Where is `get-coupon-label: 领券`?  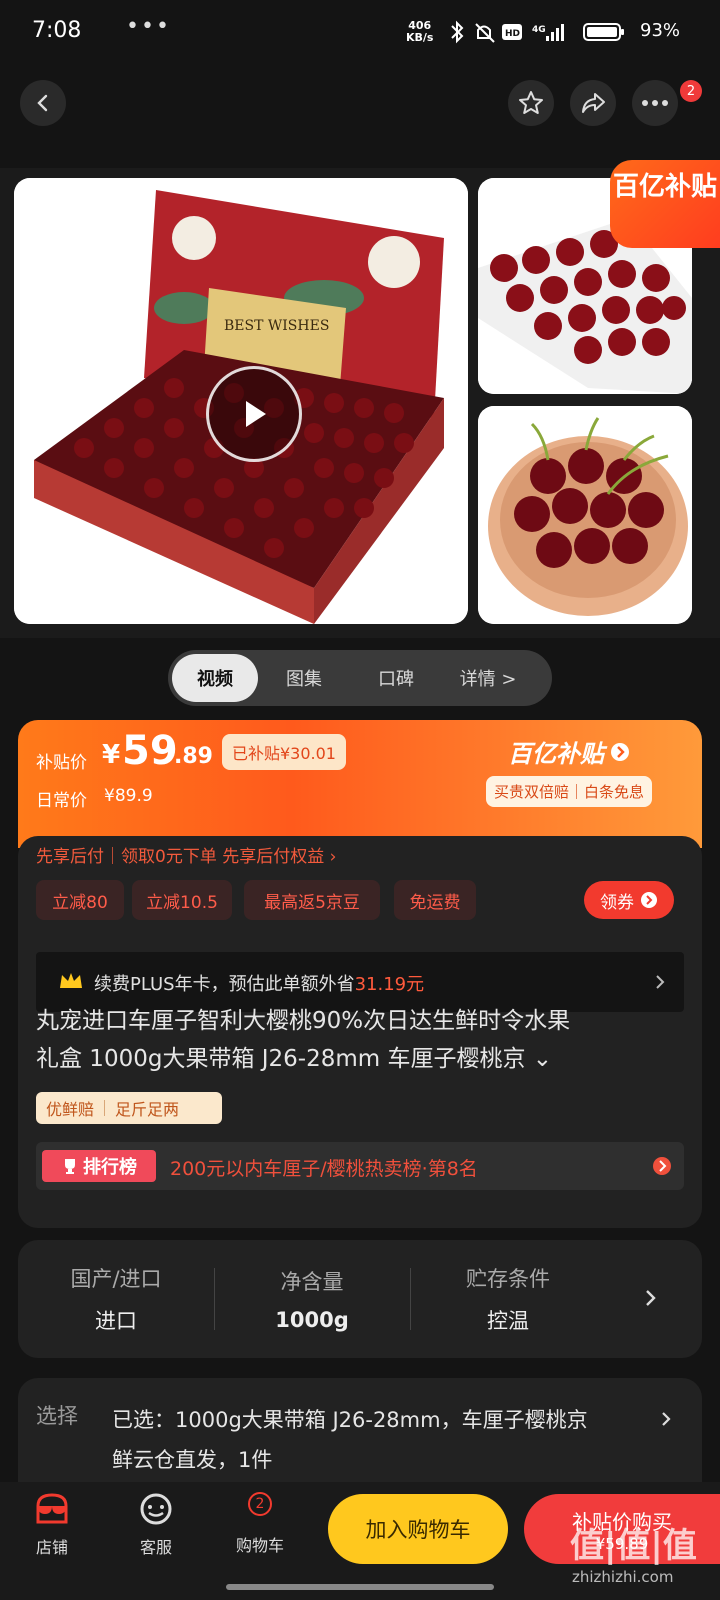 get-coupon-label: 领券 is located at coordinates (617, 902).